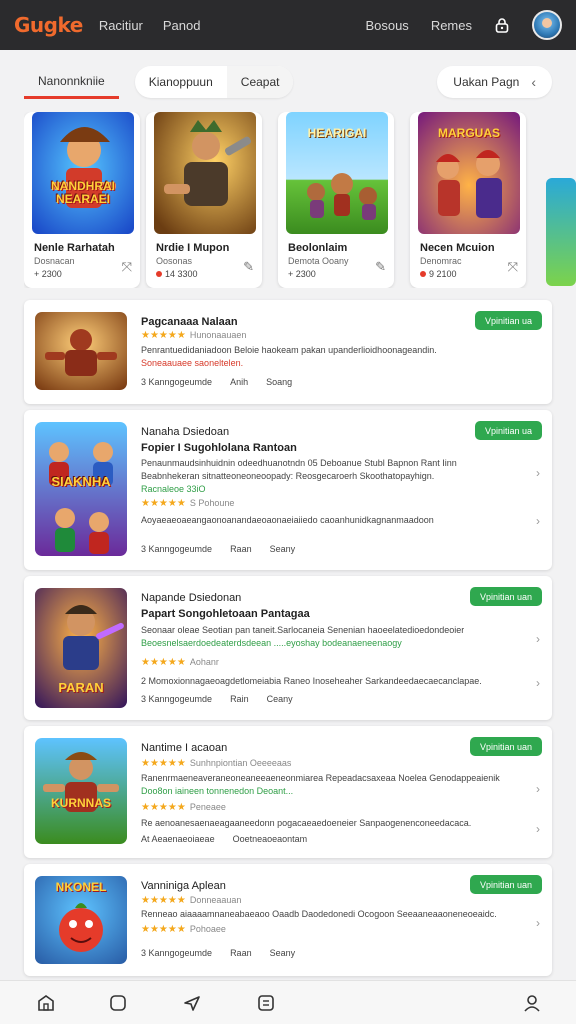 The width and height of the screenshot is (576, 1024). Describe the element at coordinates (81, 687) in the screenshot. I see `game-art-text: PARAN` at that location.